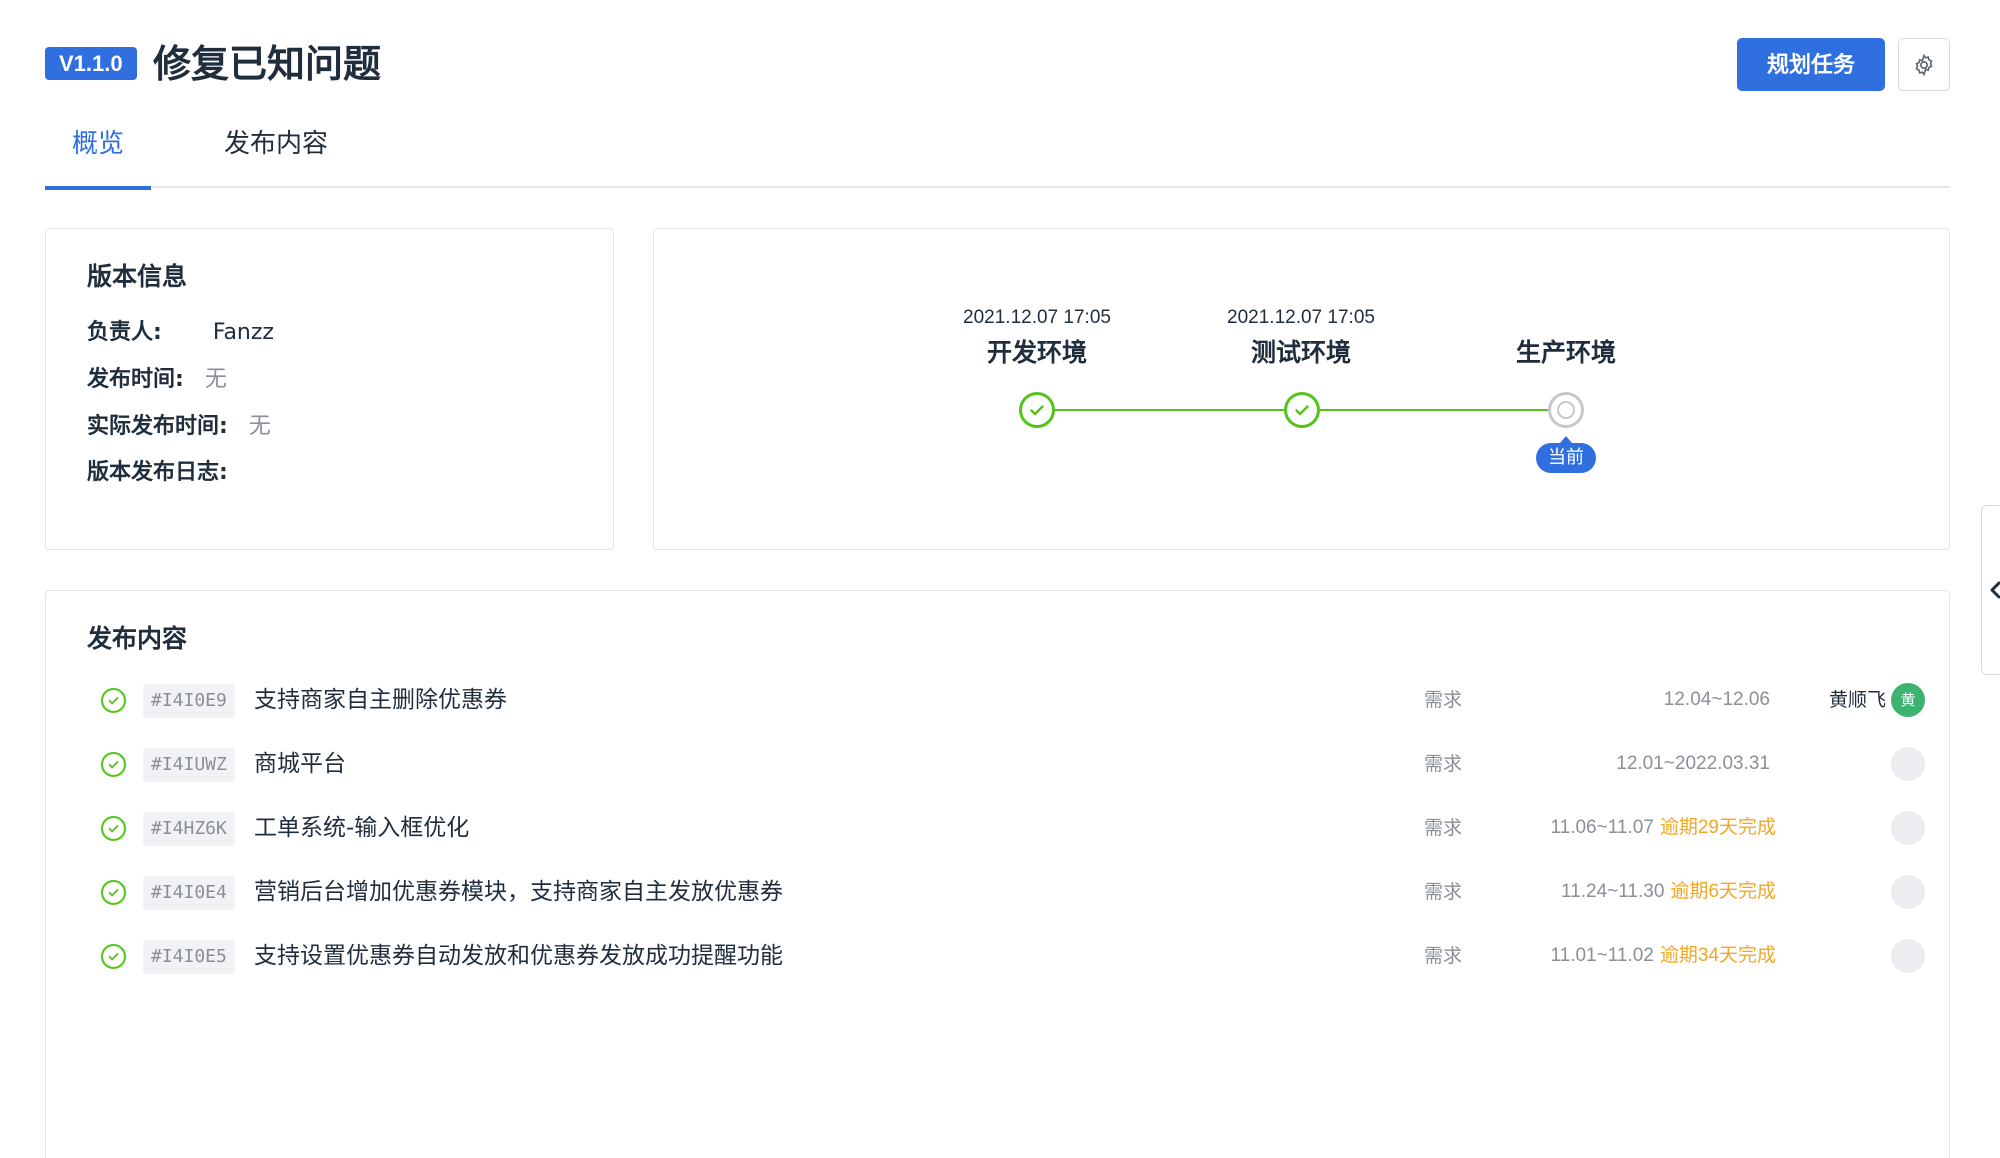 The image size is (2000, 1158). Describe the element at coordinates (189, 765) in the screenshot. I see `item-code: #I4IUWZ` at that location.